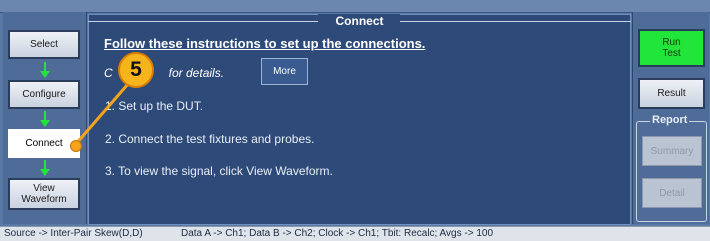  What do you see at coordinates (671, 53) in the screenshot?
I see `test-label: Test` at bounding box center [671, 53].